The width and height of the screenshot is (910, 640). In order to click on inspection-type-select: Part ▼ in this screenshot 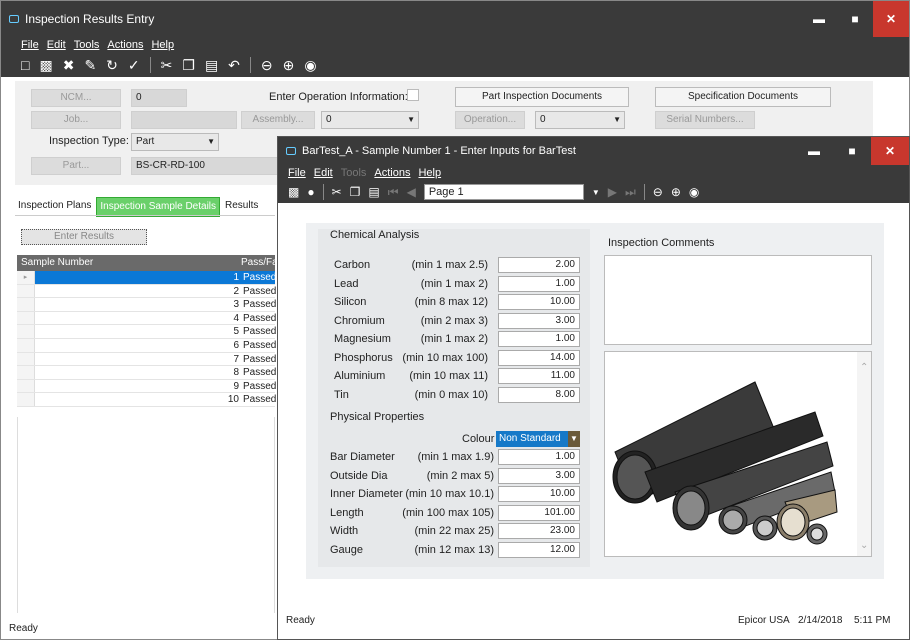, I will do `click(175, 142)`.